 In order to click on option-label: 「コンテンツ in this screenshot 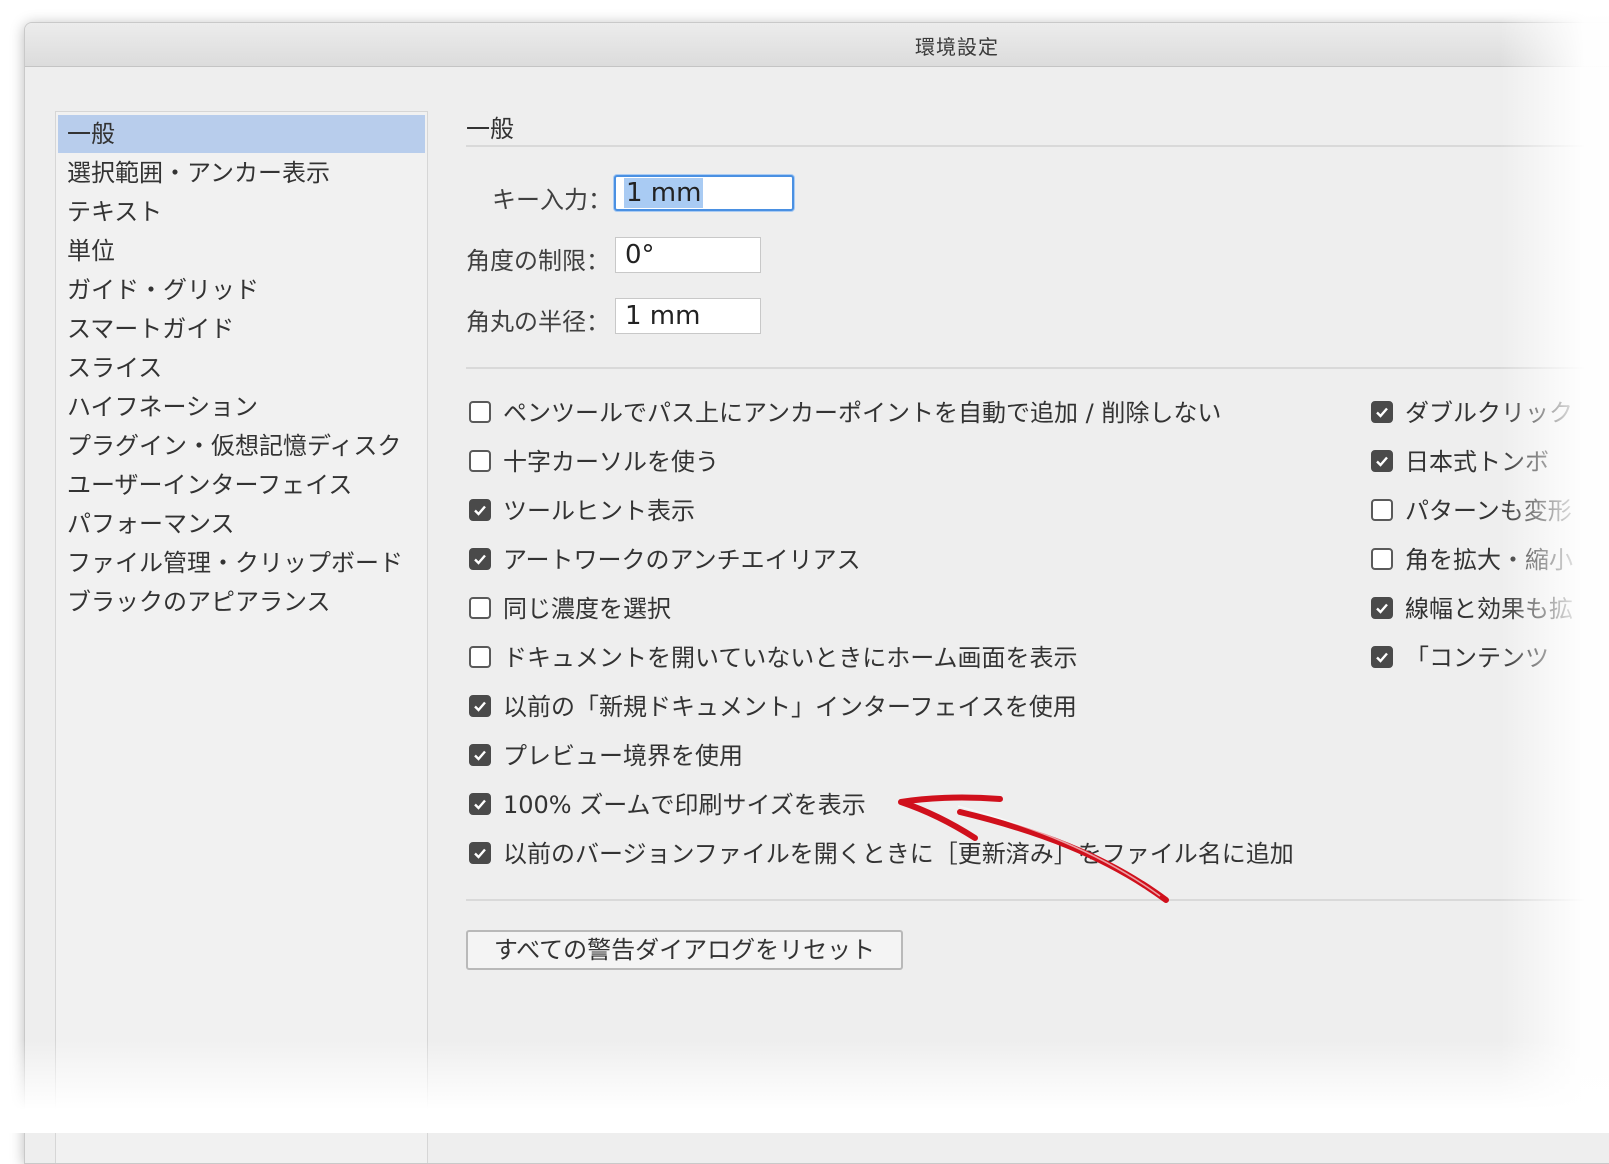, I will do `click(1477, 658)`.